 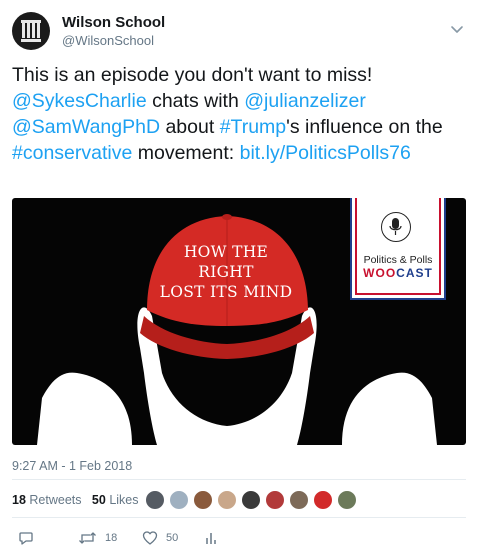 I want to click on tweet-actions: 18 50, so click(x=239, y=538).